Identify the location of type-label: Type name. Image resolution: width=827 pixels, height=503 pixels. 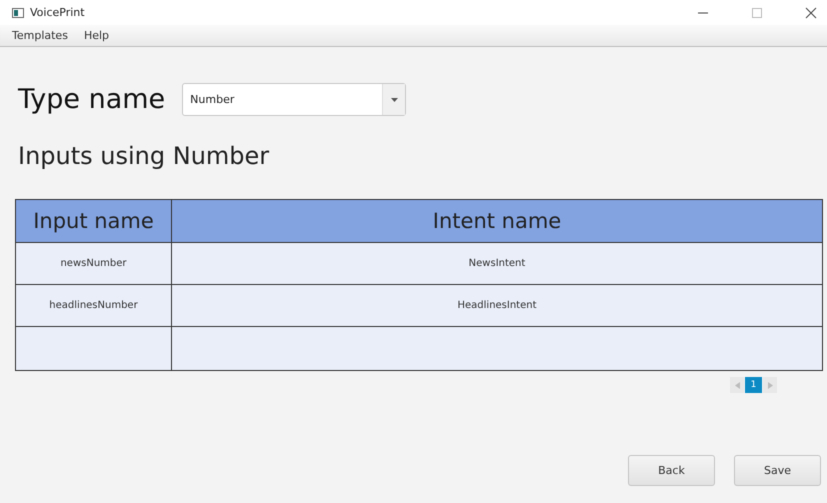
(92, 99).